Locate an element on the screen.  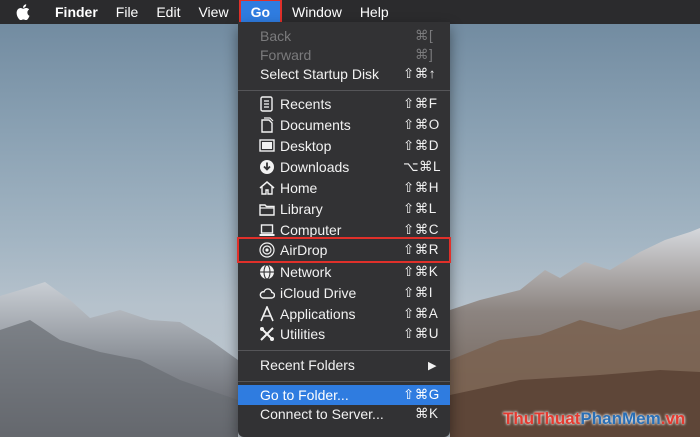
utilities-icon is located at coordinates (267, 334).